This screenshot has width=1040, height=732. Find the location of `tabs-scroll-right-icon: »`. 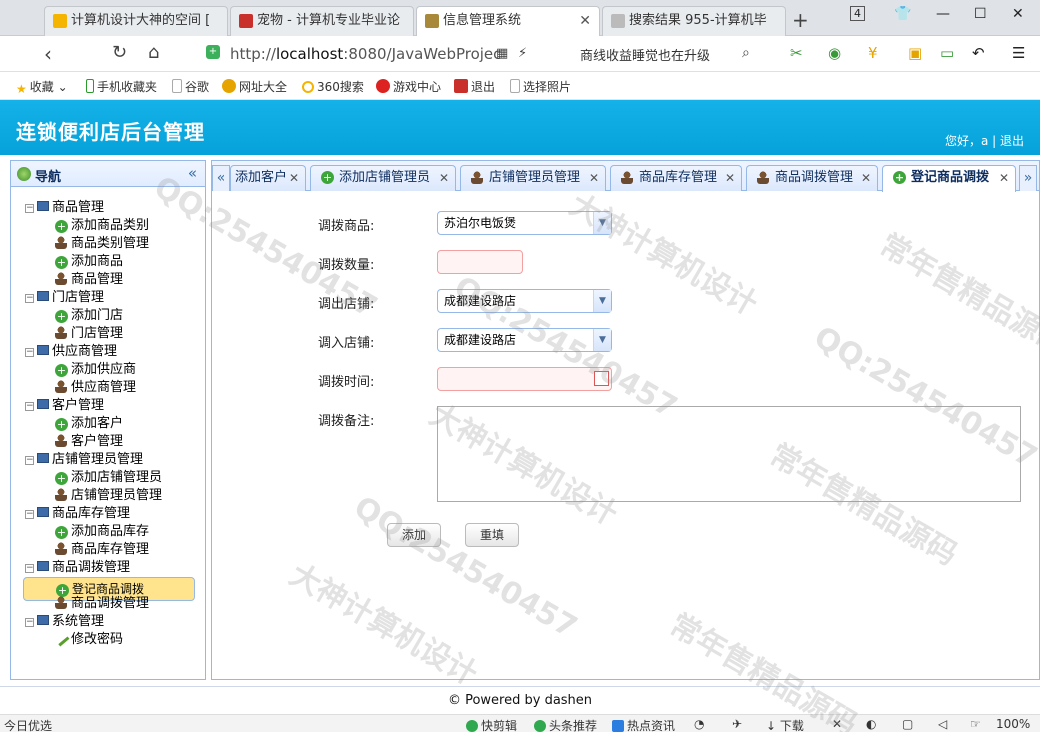

tabs-scroll-right-icon: » is located at coordinates (1028, 178).